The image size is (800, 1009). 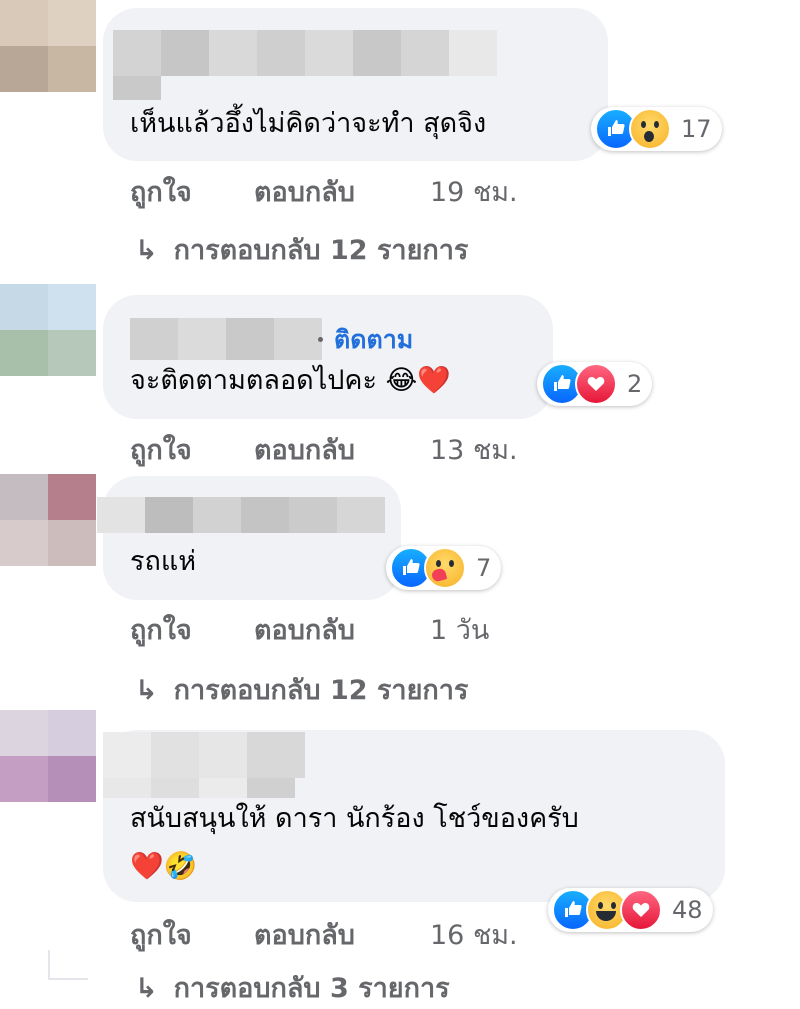 What do you see at coordinates (459, 629) in the screenshot?
I see `timestamp: 1 วัน` at bounding box center [459, 629].